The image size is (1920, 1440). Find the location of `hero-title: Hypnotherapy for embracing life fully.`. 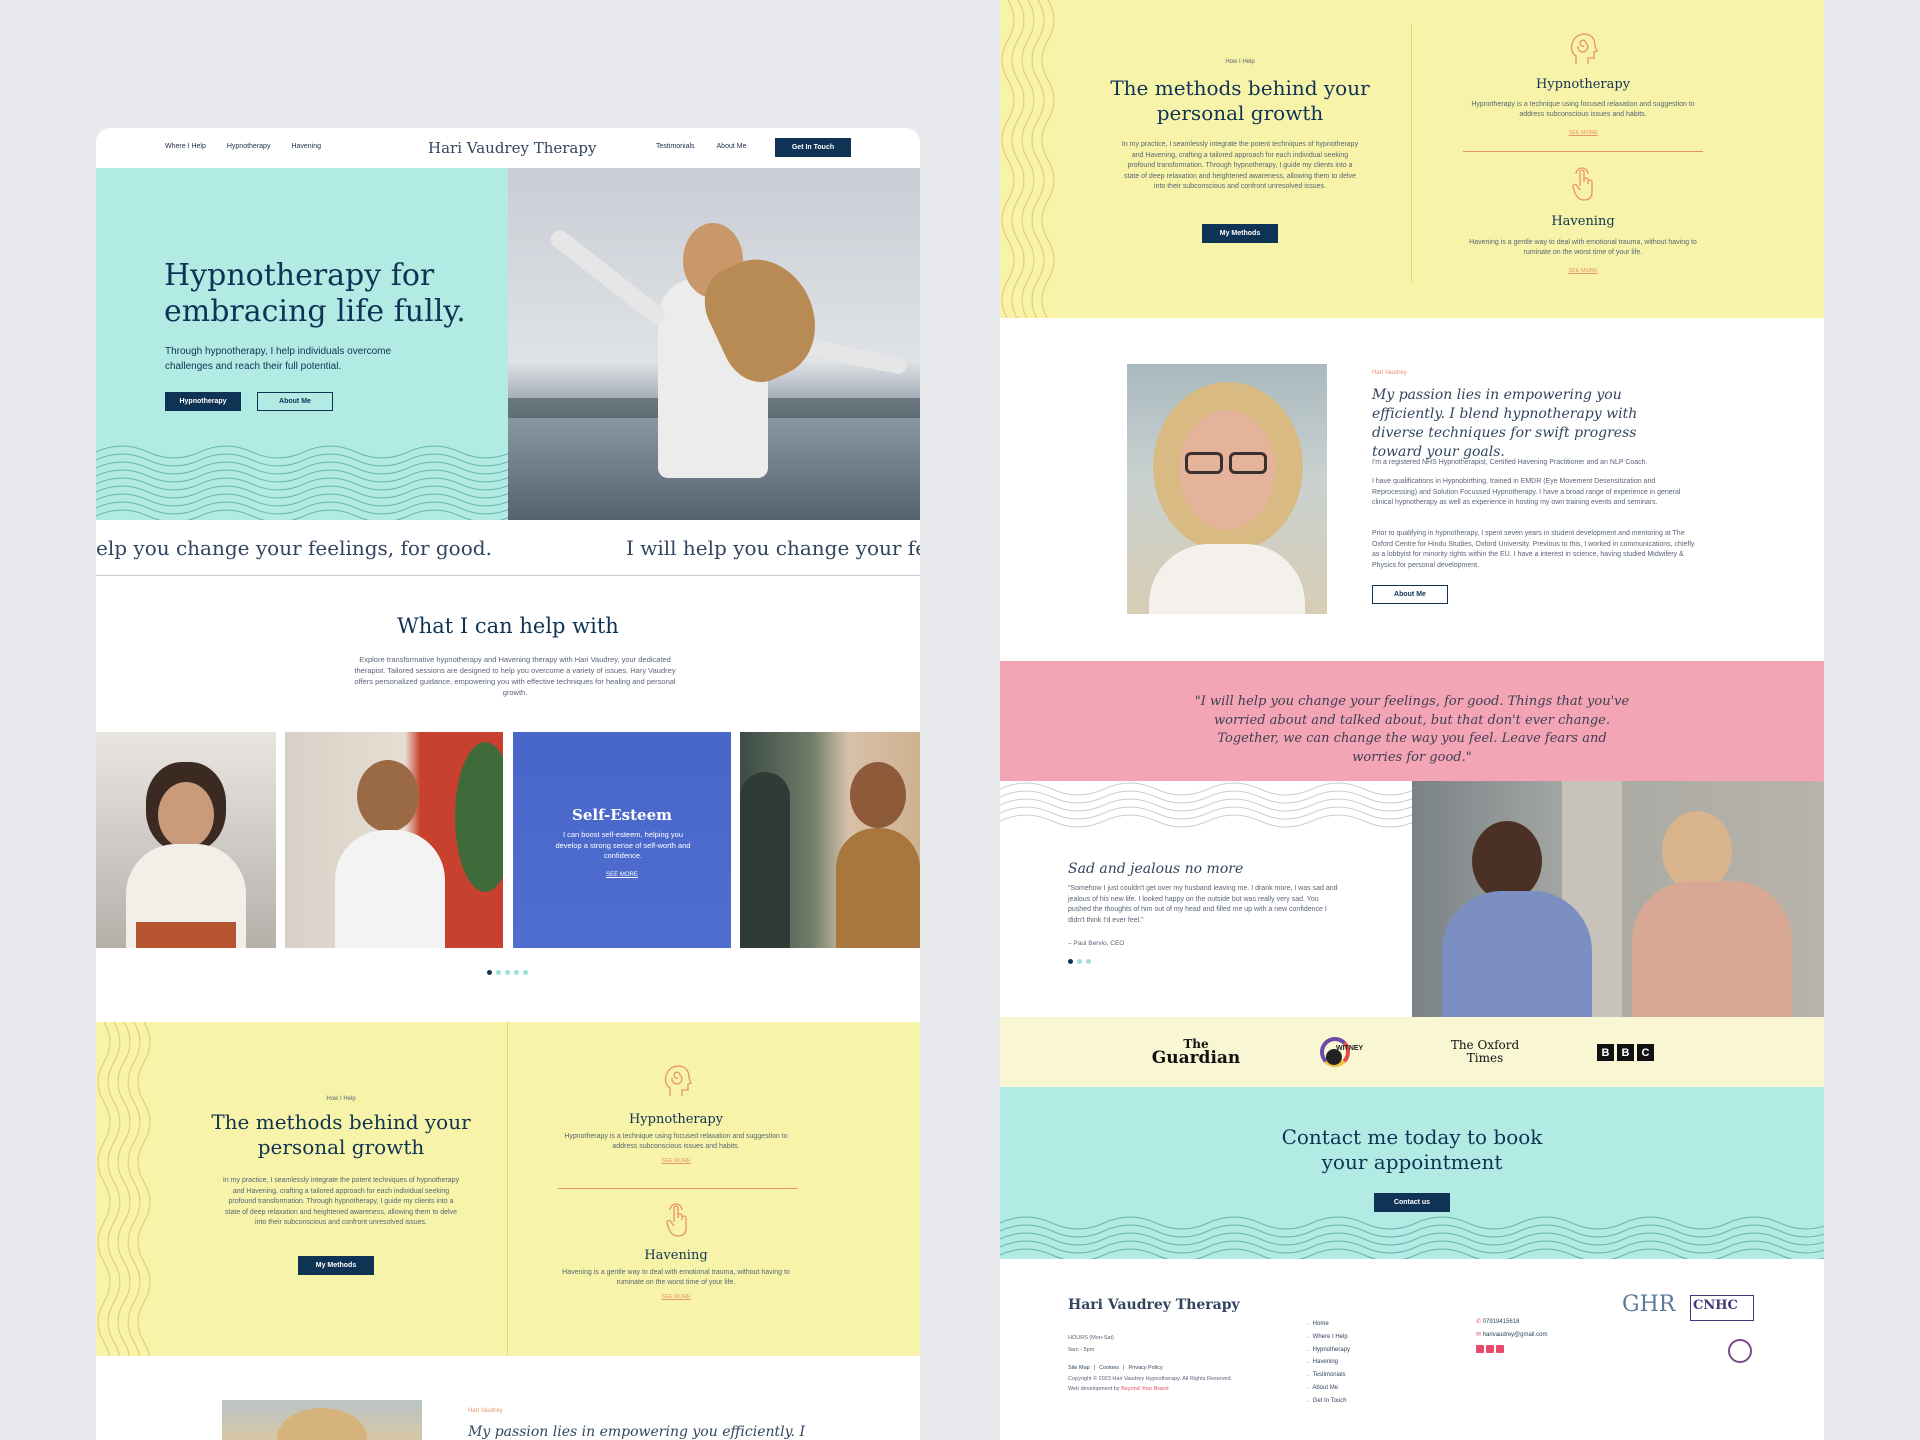

hero-title: Hypnotherapy for embracing life fully. is located at coordinates (315, 293).